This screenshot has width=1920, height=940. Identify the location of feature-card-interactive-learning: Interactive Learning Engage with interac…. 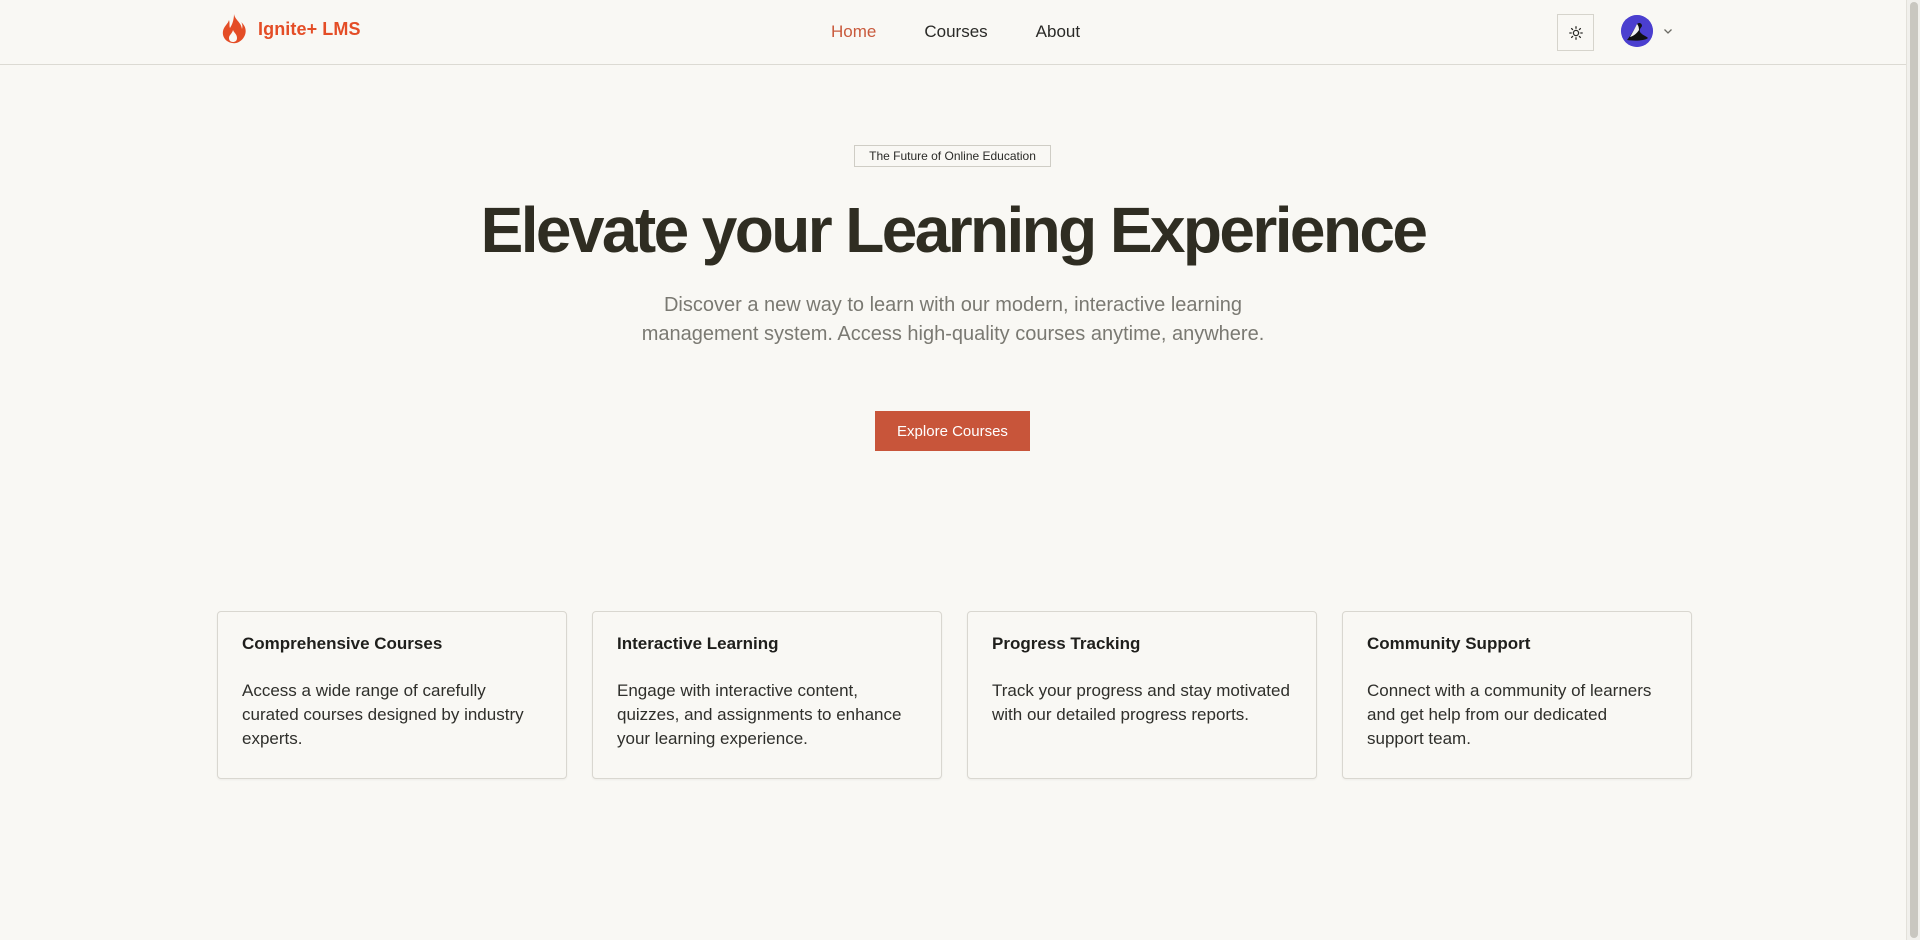
(767, 695).